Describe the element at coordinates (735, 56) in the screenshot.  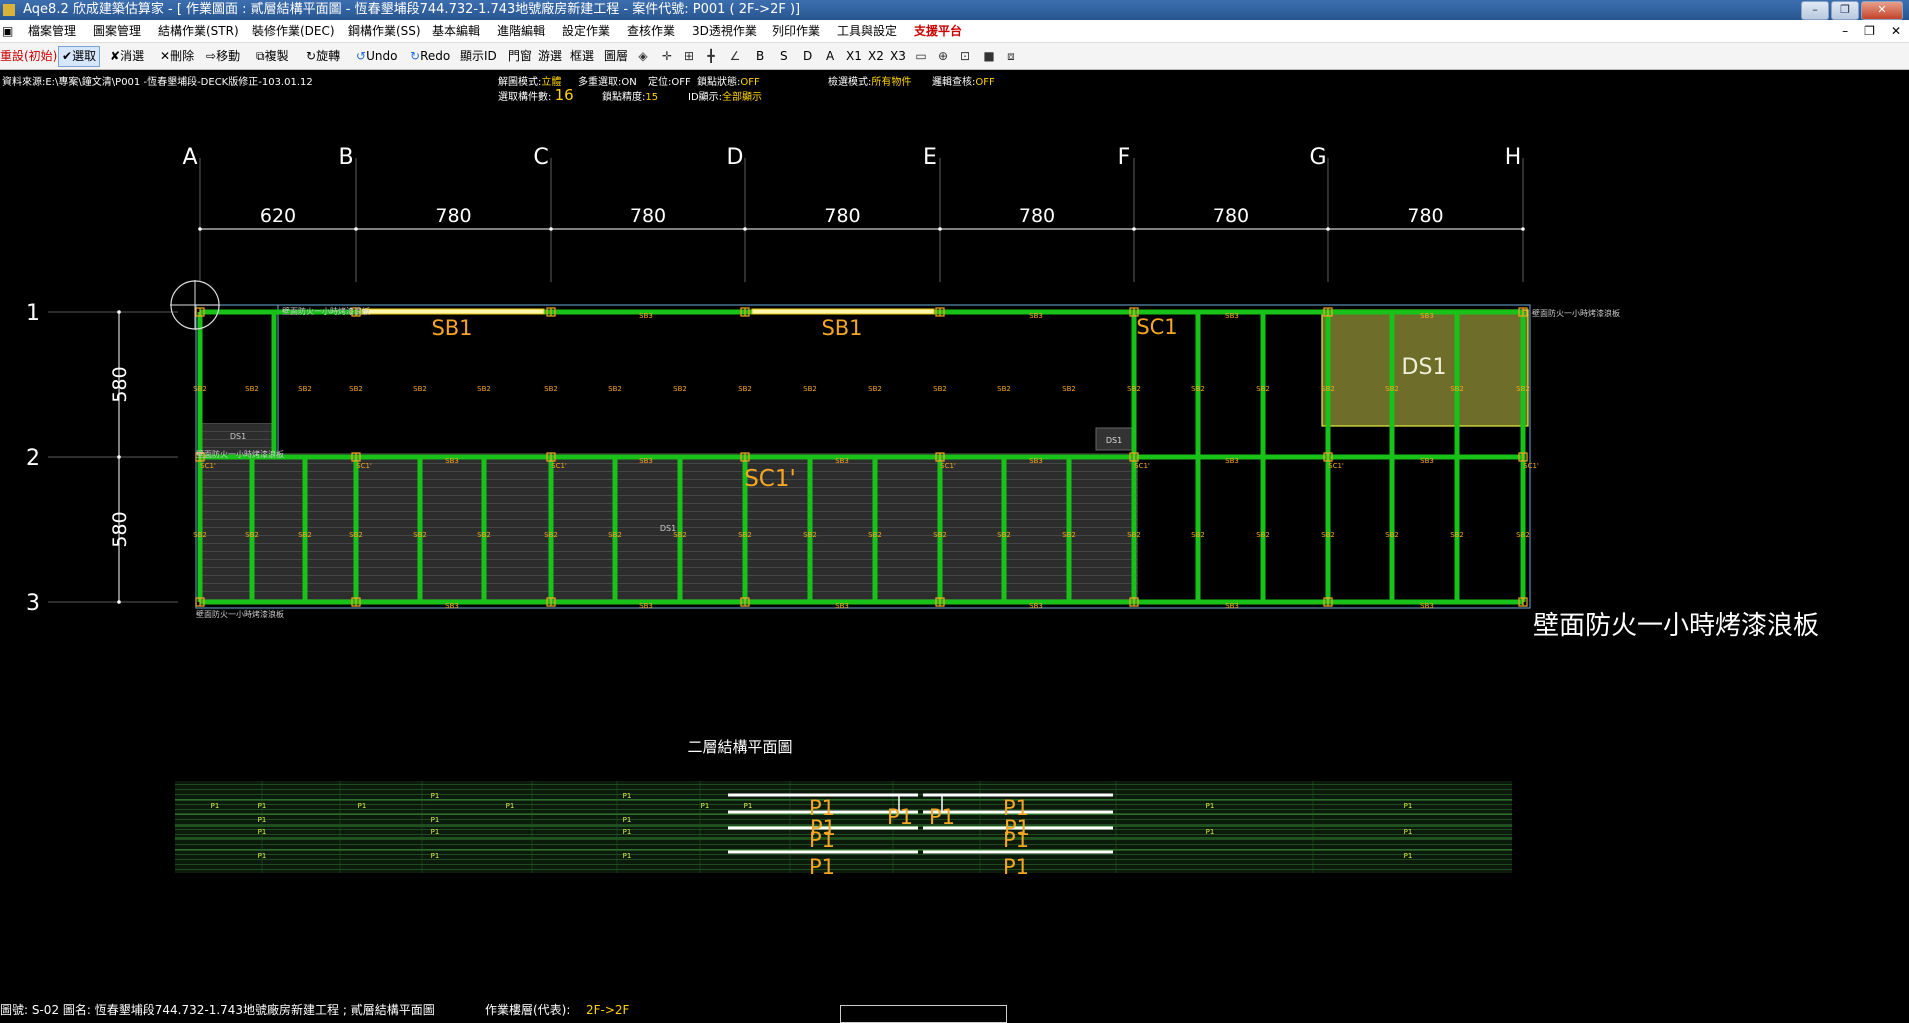
I see `angle-icon: ∠` at that location.